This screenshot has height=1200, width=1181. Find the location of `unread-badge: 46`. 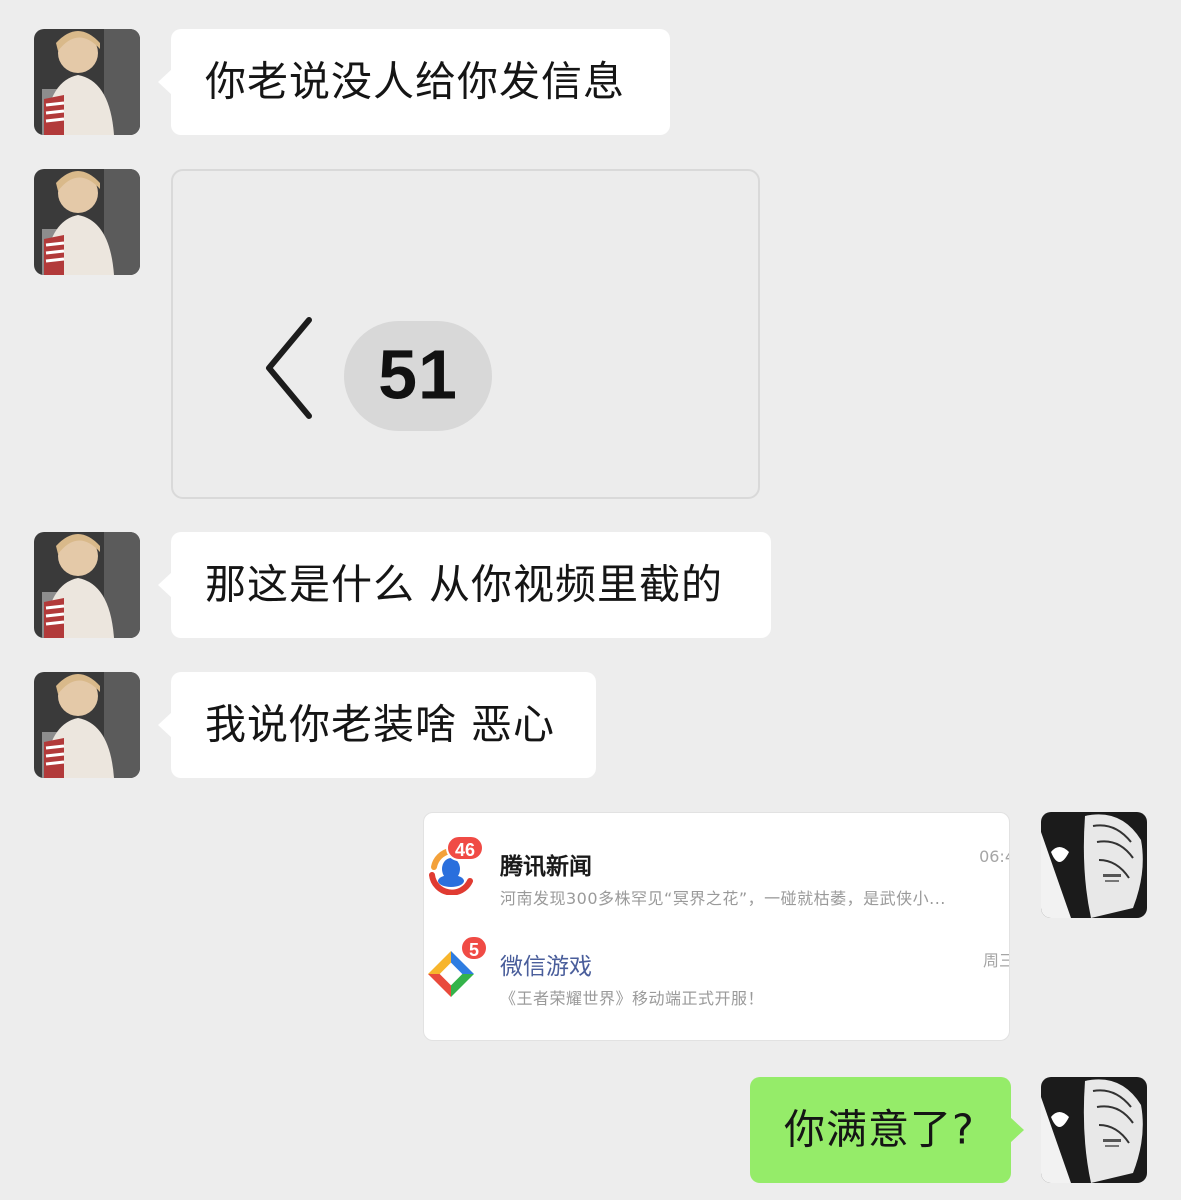

unread-badge: 46 is located at coordinates (465, 848).